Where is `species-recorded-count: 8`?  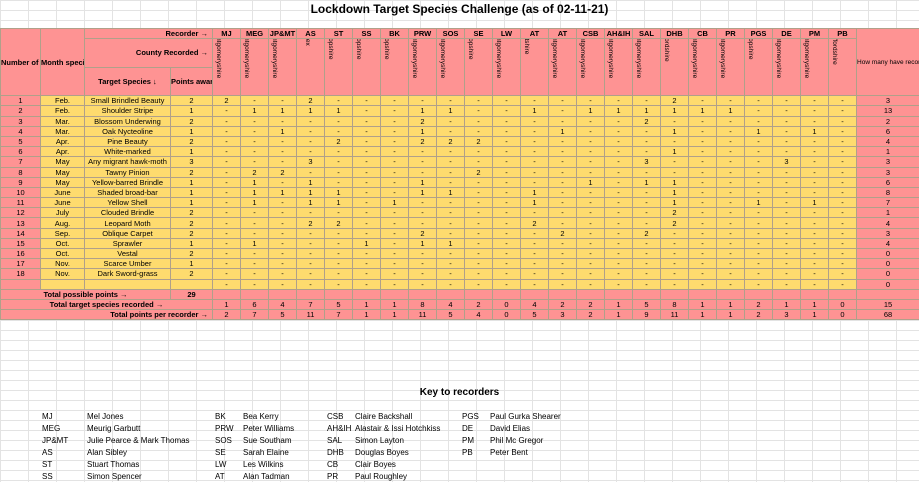
species-recorded-count: 8 is located at coordinates (888, 192).